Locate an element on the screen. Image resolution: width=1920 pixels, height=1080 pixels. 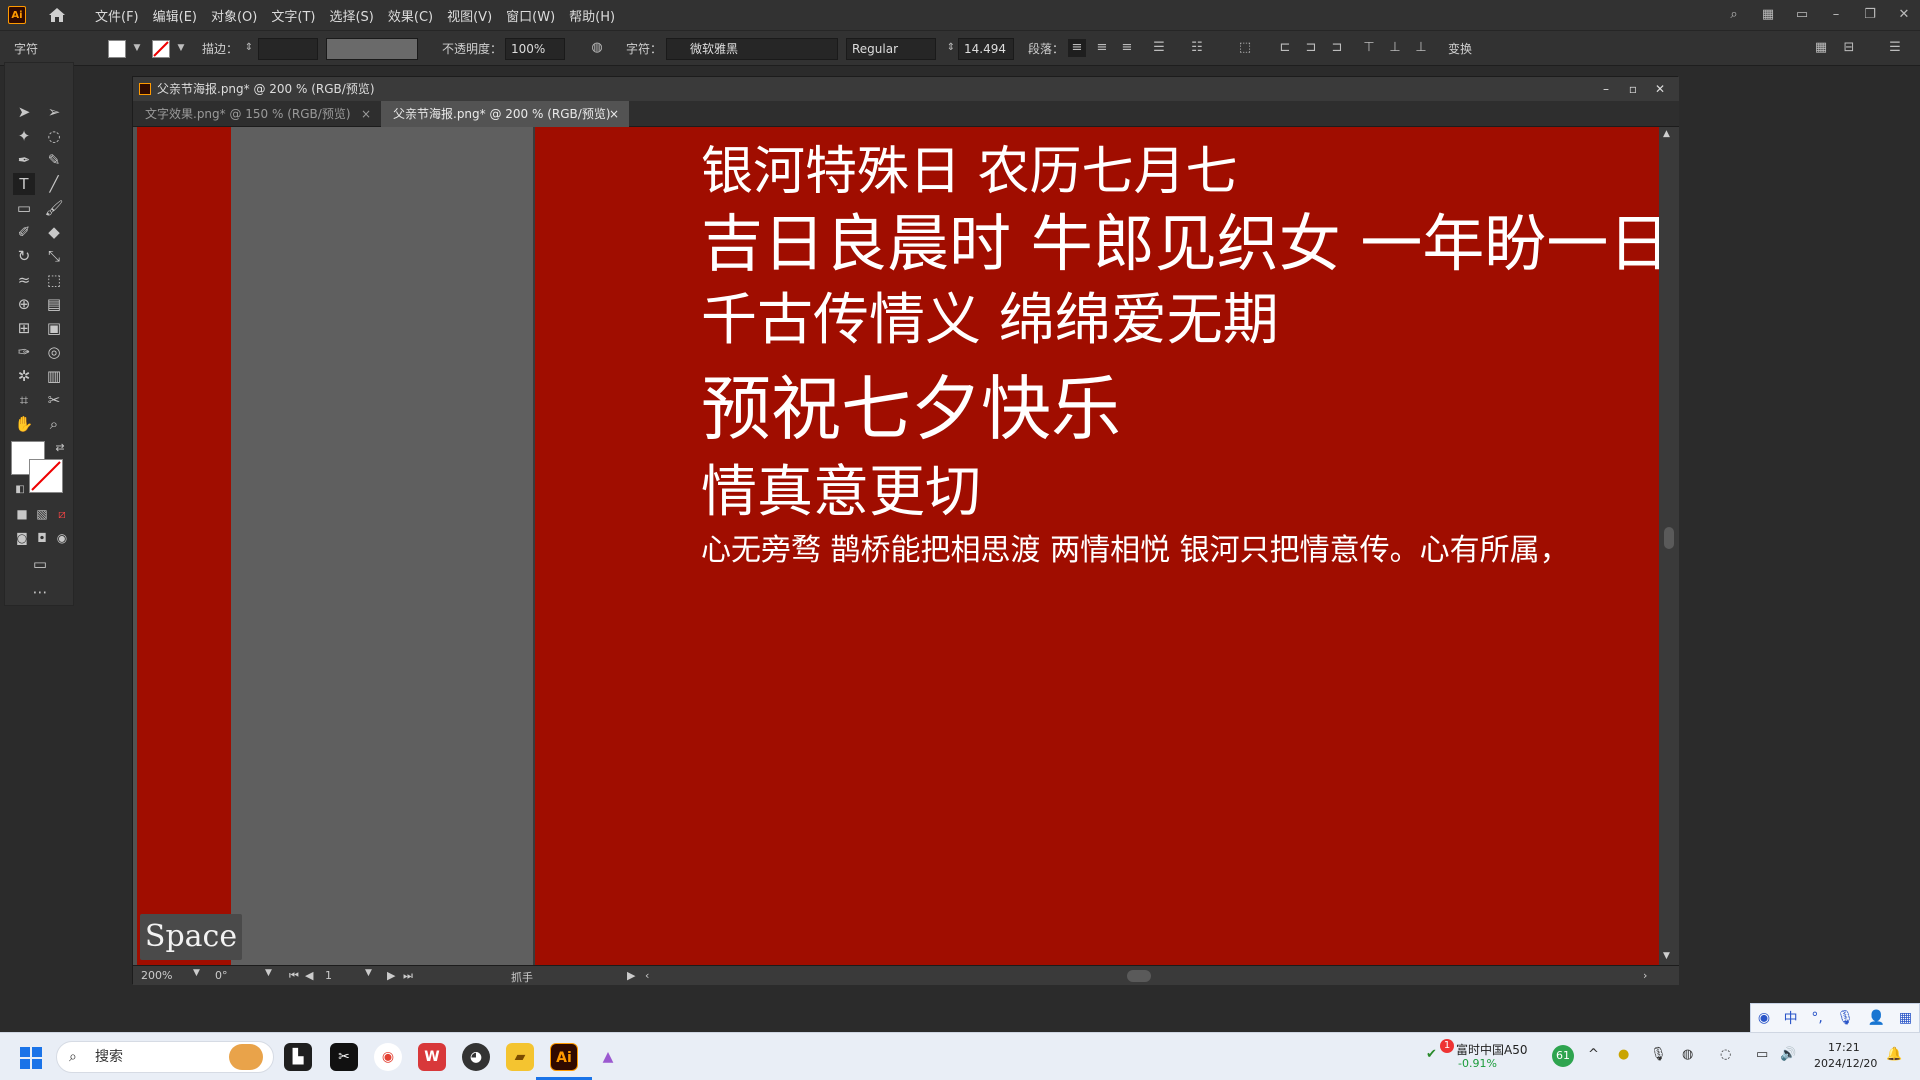
shape-builder-icon: ⊕ is located at coordinates (24, 304).